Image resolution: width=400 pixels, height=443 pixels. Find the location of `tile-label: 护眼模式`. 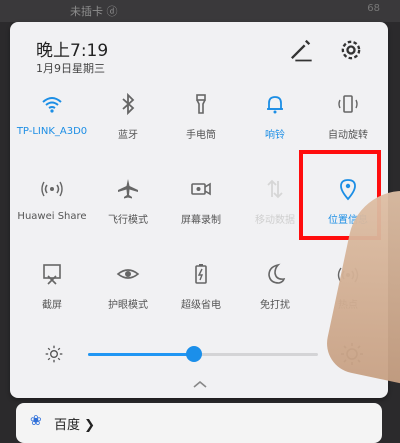

tile-label: 护眼模式 is located at coordinates (128, 305).